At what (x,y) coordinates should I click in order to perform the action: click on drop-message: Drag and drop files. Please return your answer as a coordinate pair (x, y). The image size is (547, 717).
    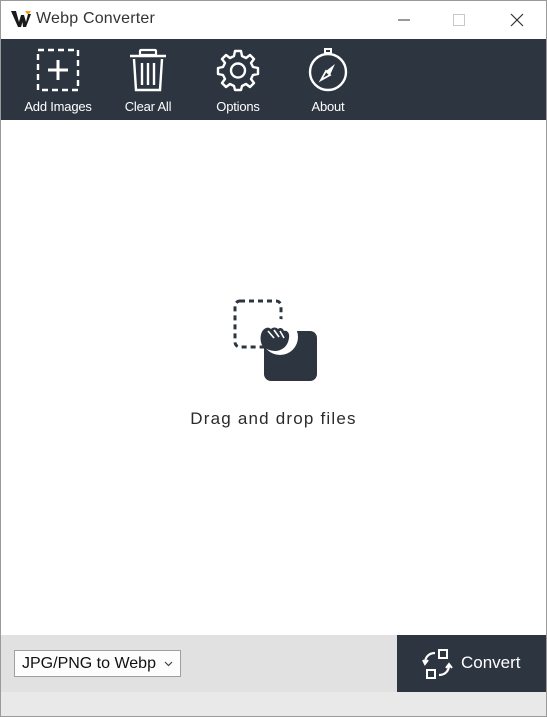
    Looking at the image, I should click on (273, 418).